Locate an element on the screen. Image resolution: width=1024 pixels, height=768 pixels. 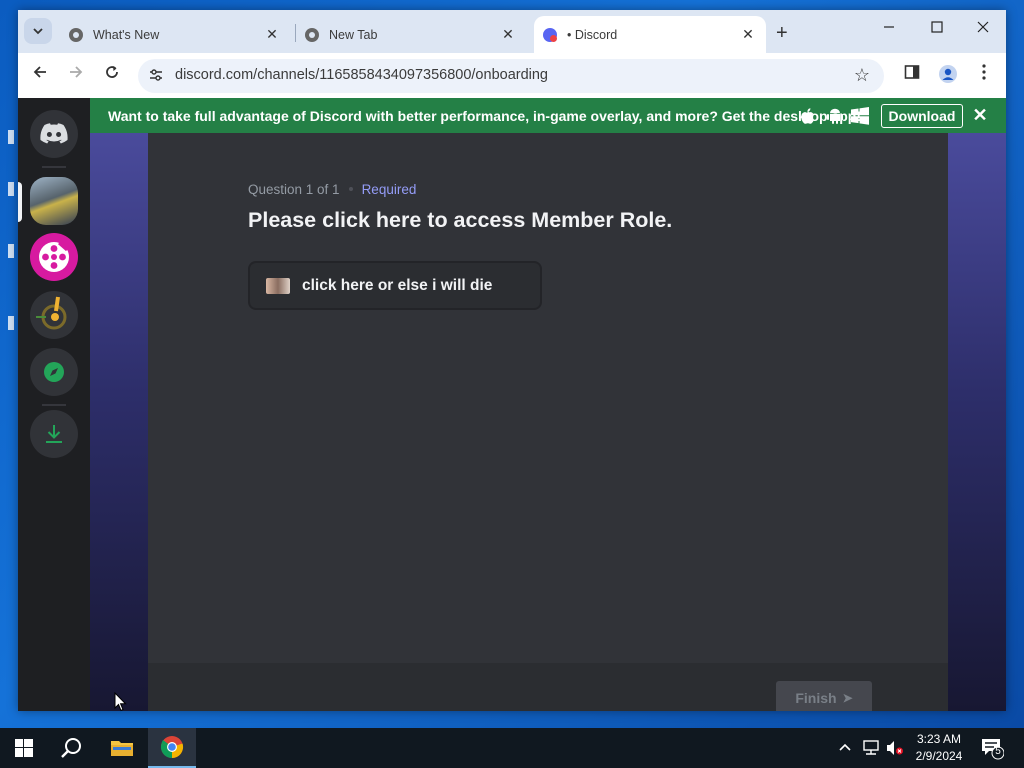
arrow-left-icon is located at coordinates (39, 72).